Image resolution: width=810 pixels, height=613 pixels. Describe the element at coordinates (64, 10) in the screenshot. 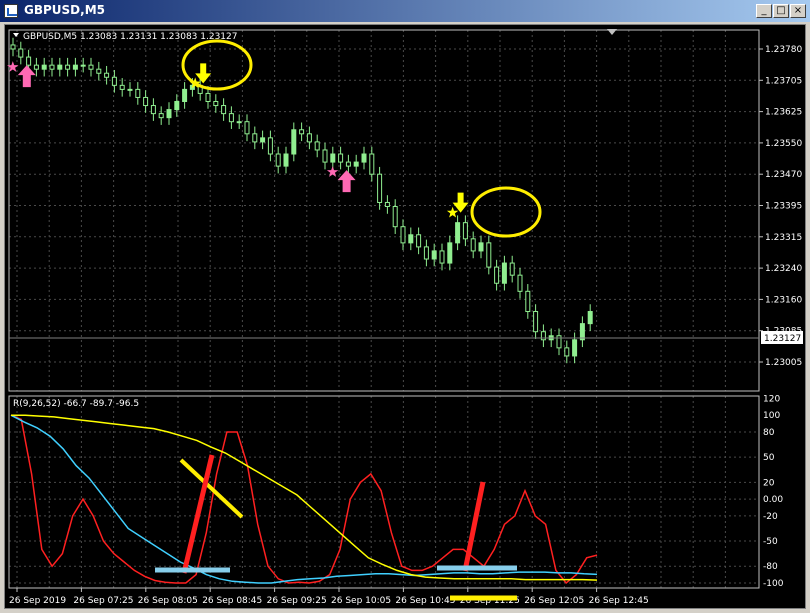

I see `window-title: GBPUSD,M5` at that location.